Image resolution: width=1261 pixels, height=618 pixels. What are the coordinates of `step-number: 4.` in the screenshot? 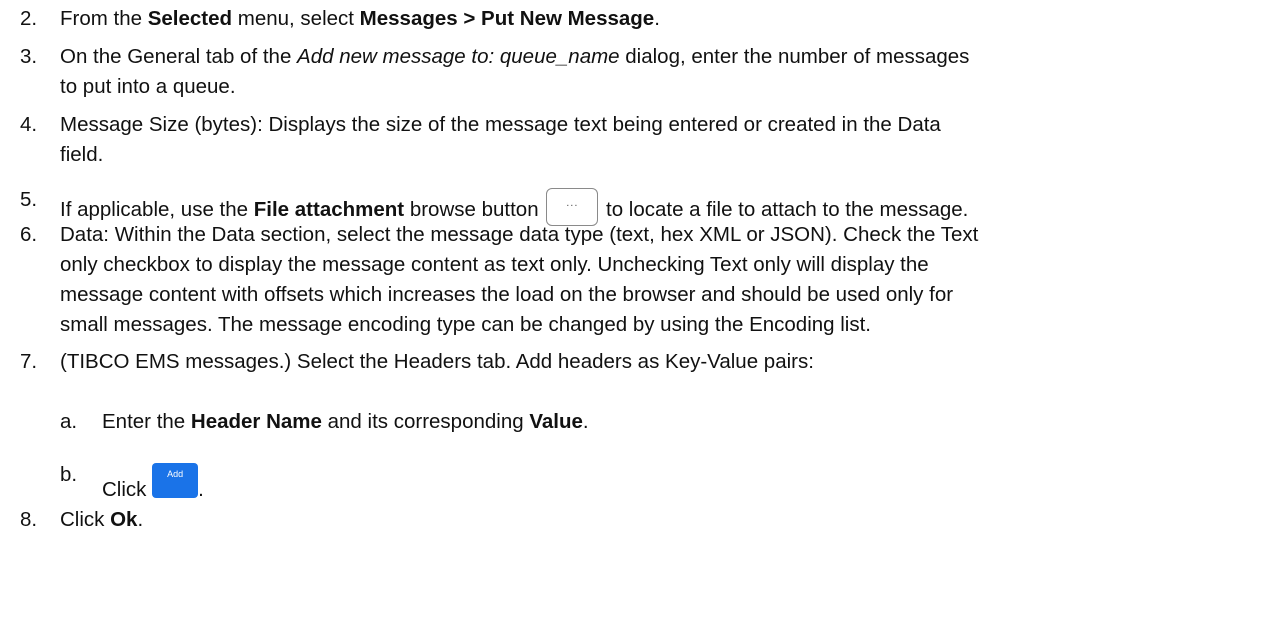 It's located at (29, 124).